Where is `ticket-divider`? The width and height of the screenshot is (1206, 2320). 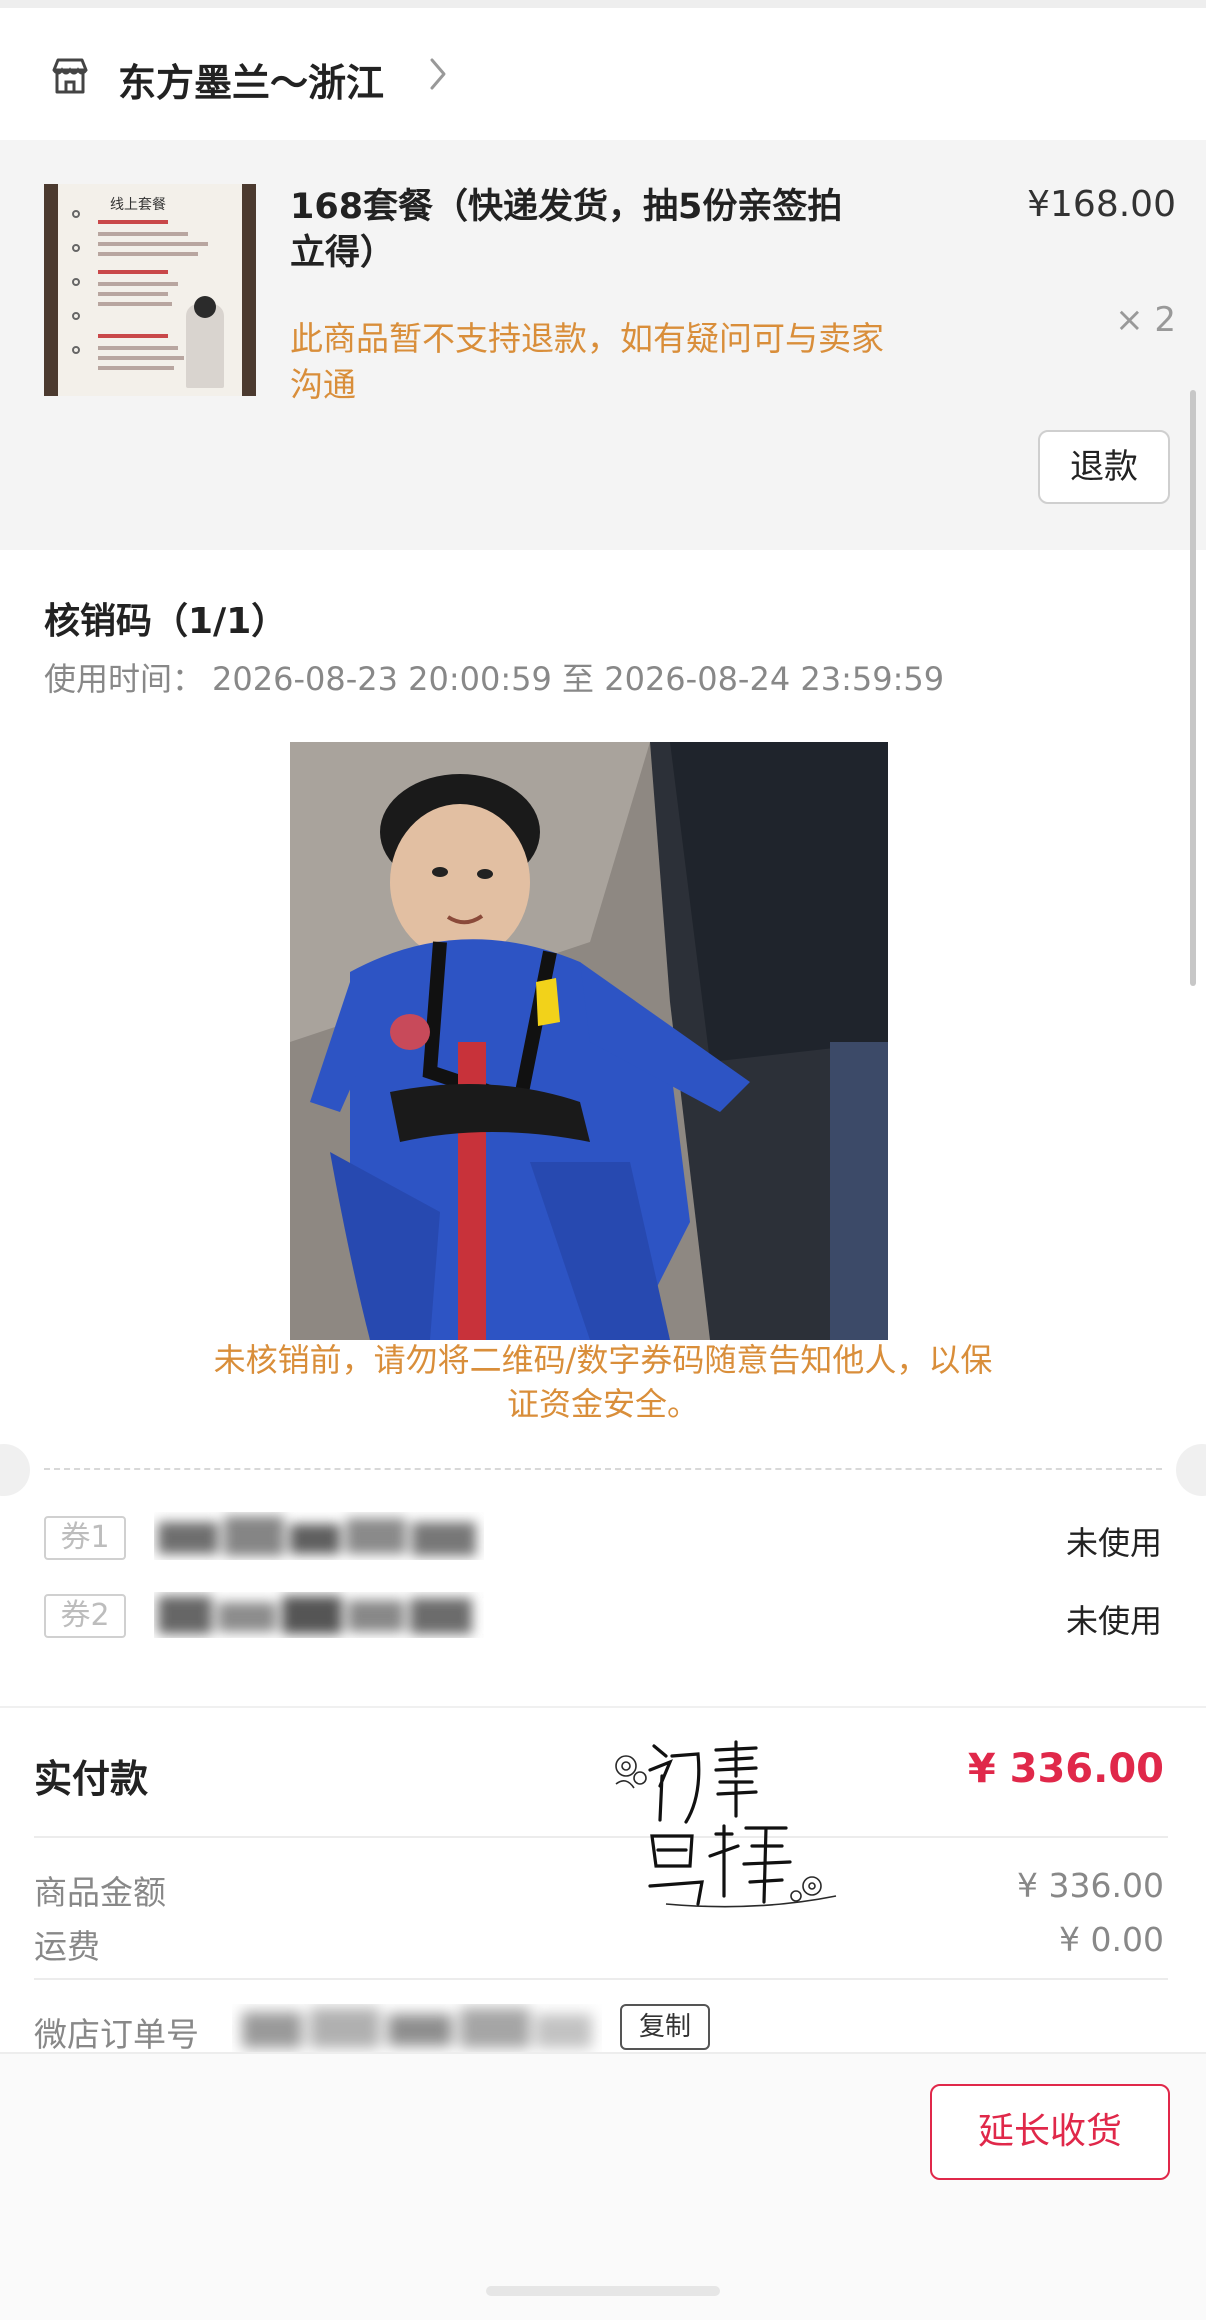 ticket-divider is located at coordinates (603, 1469).